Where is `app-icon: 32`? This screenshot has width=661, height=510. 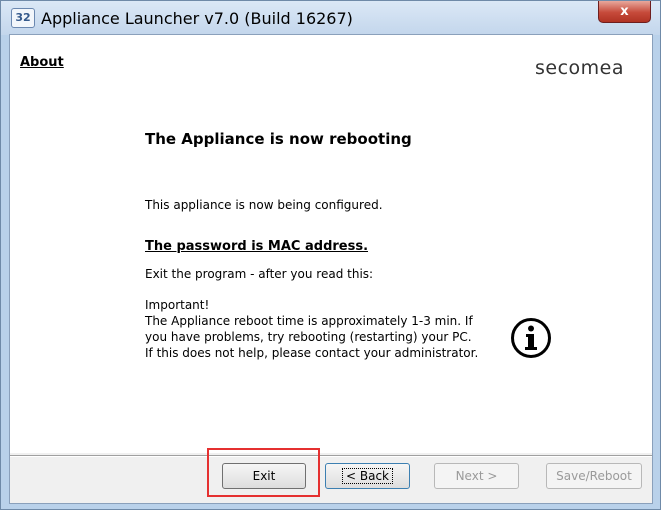
app-icon: 32 is located at coordinates (23, 18).